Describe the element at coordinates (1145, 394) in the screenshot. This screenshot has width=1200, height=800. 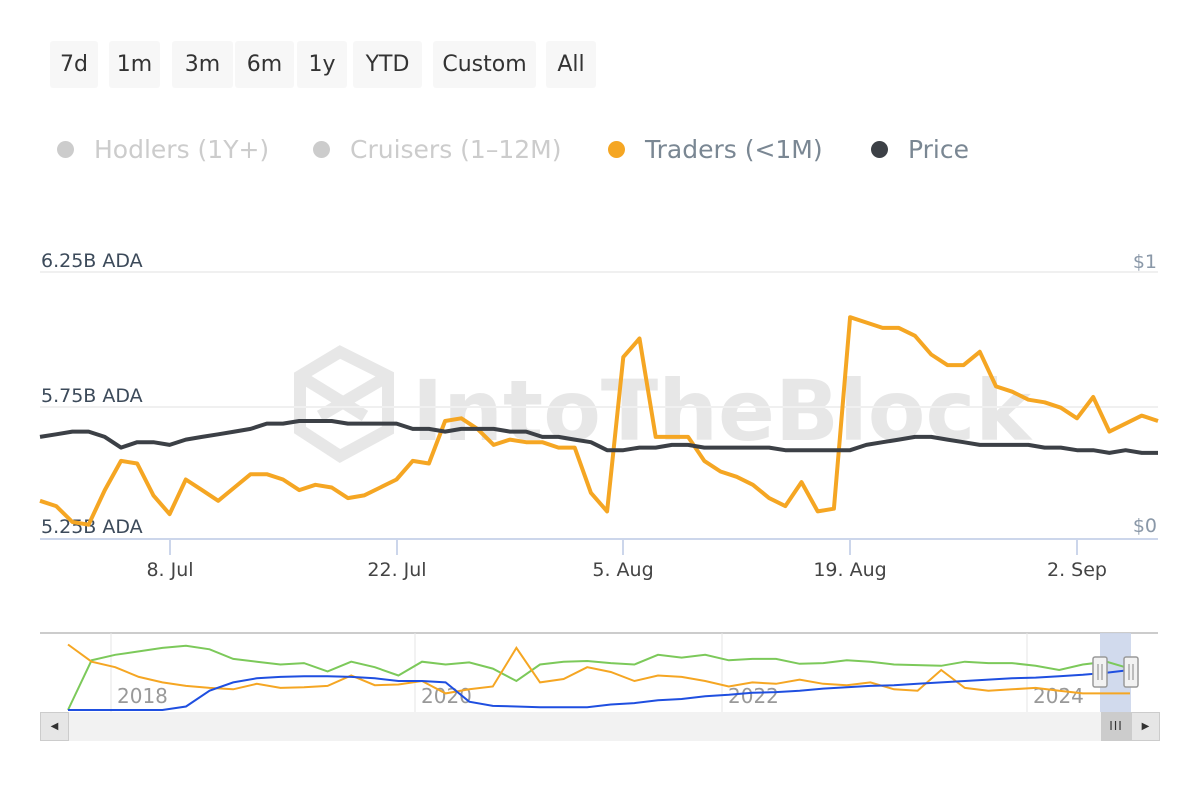
I see `right-axis: $1 $0` at that location.